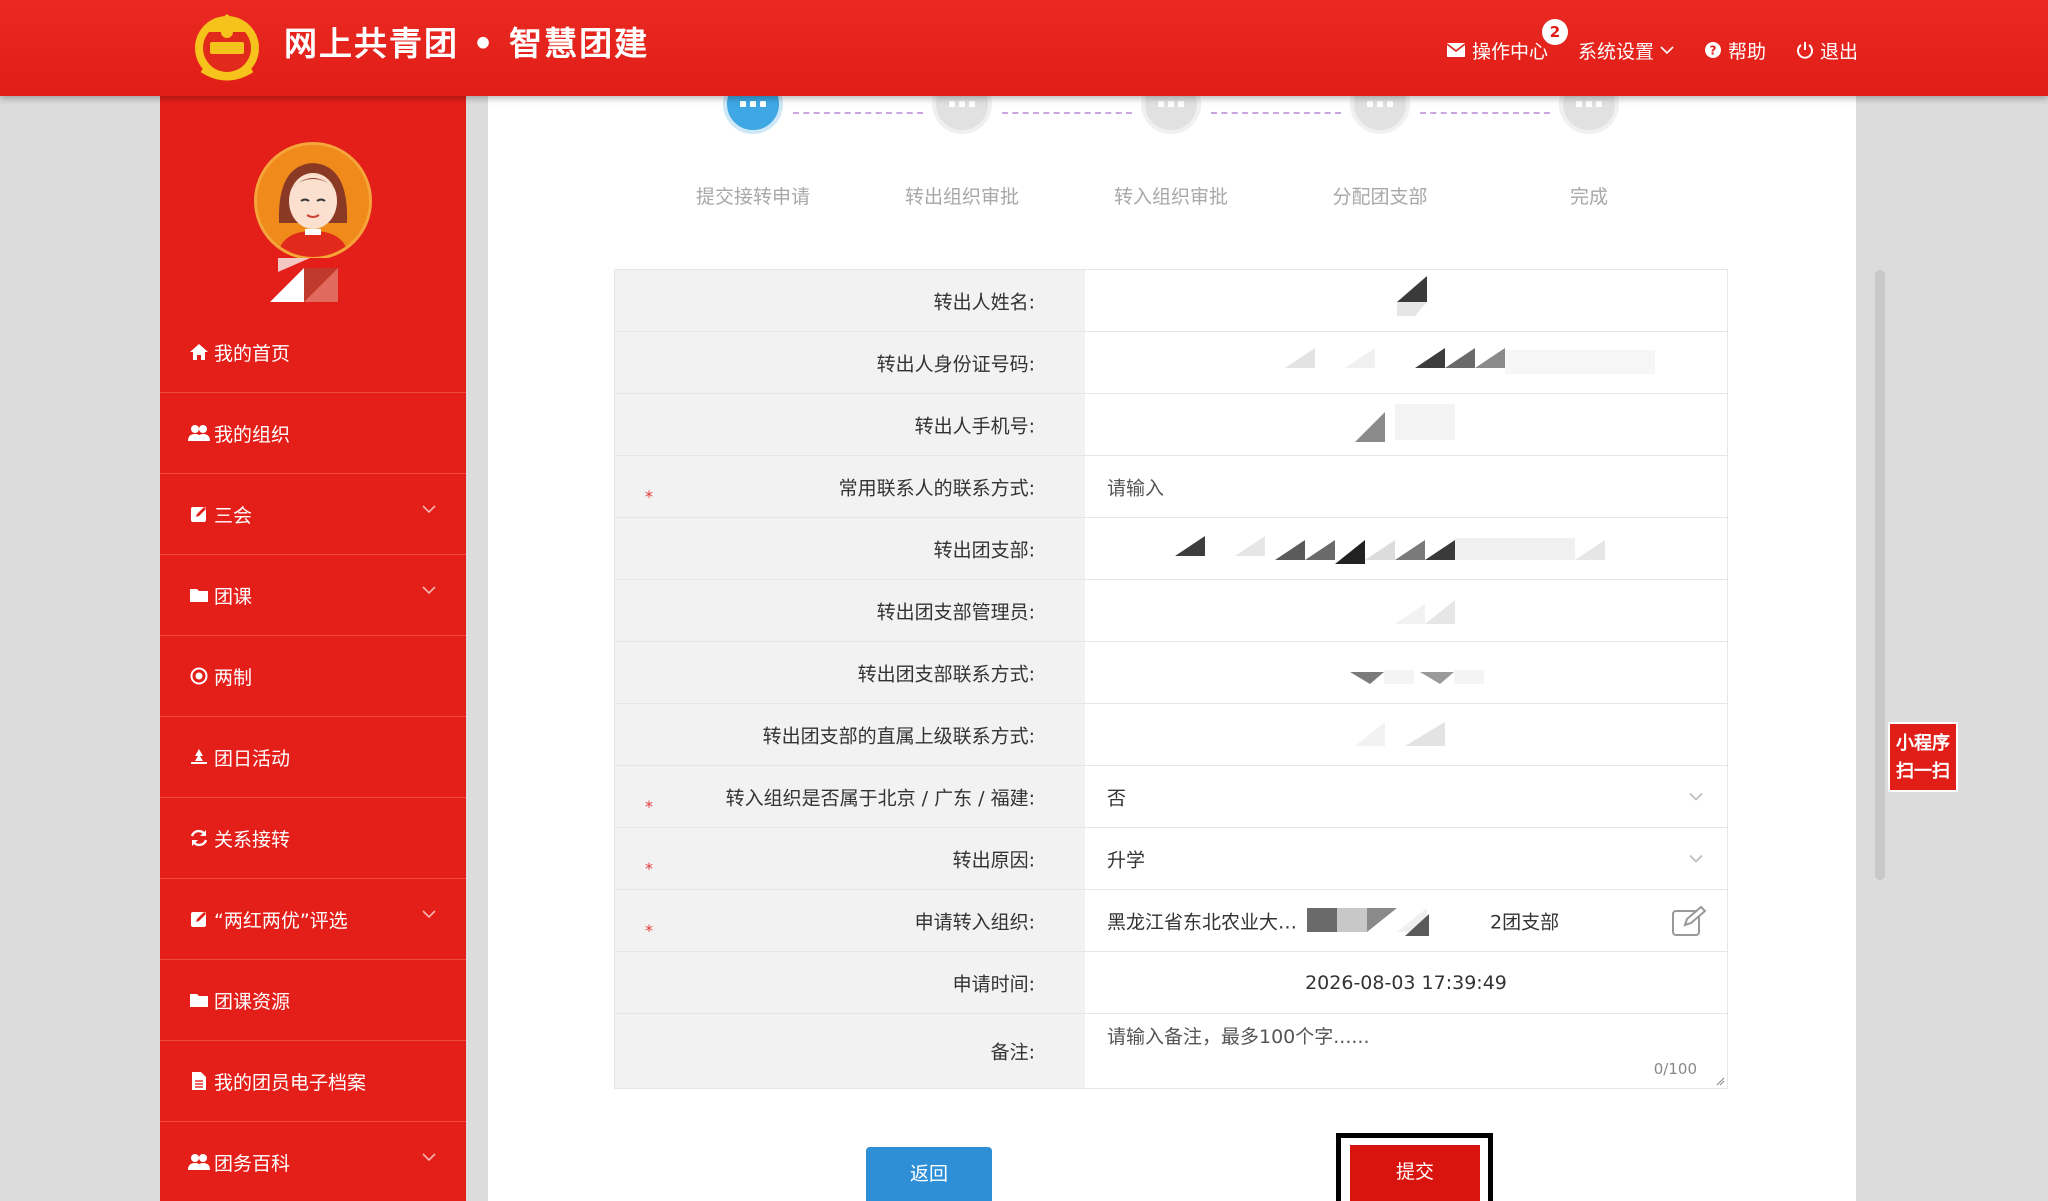  Describe the element at coordinates (961, 197) in the screenshot. I see `step-label: 转出组织审批` at that location.